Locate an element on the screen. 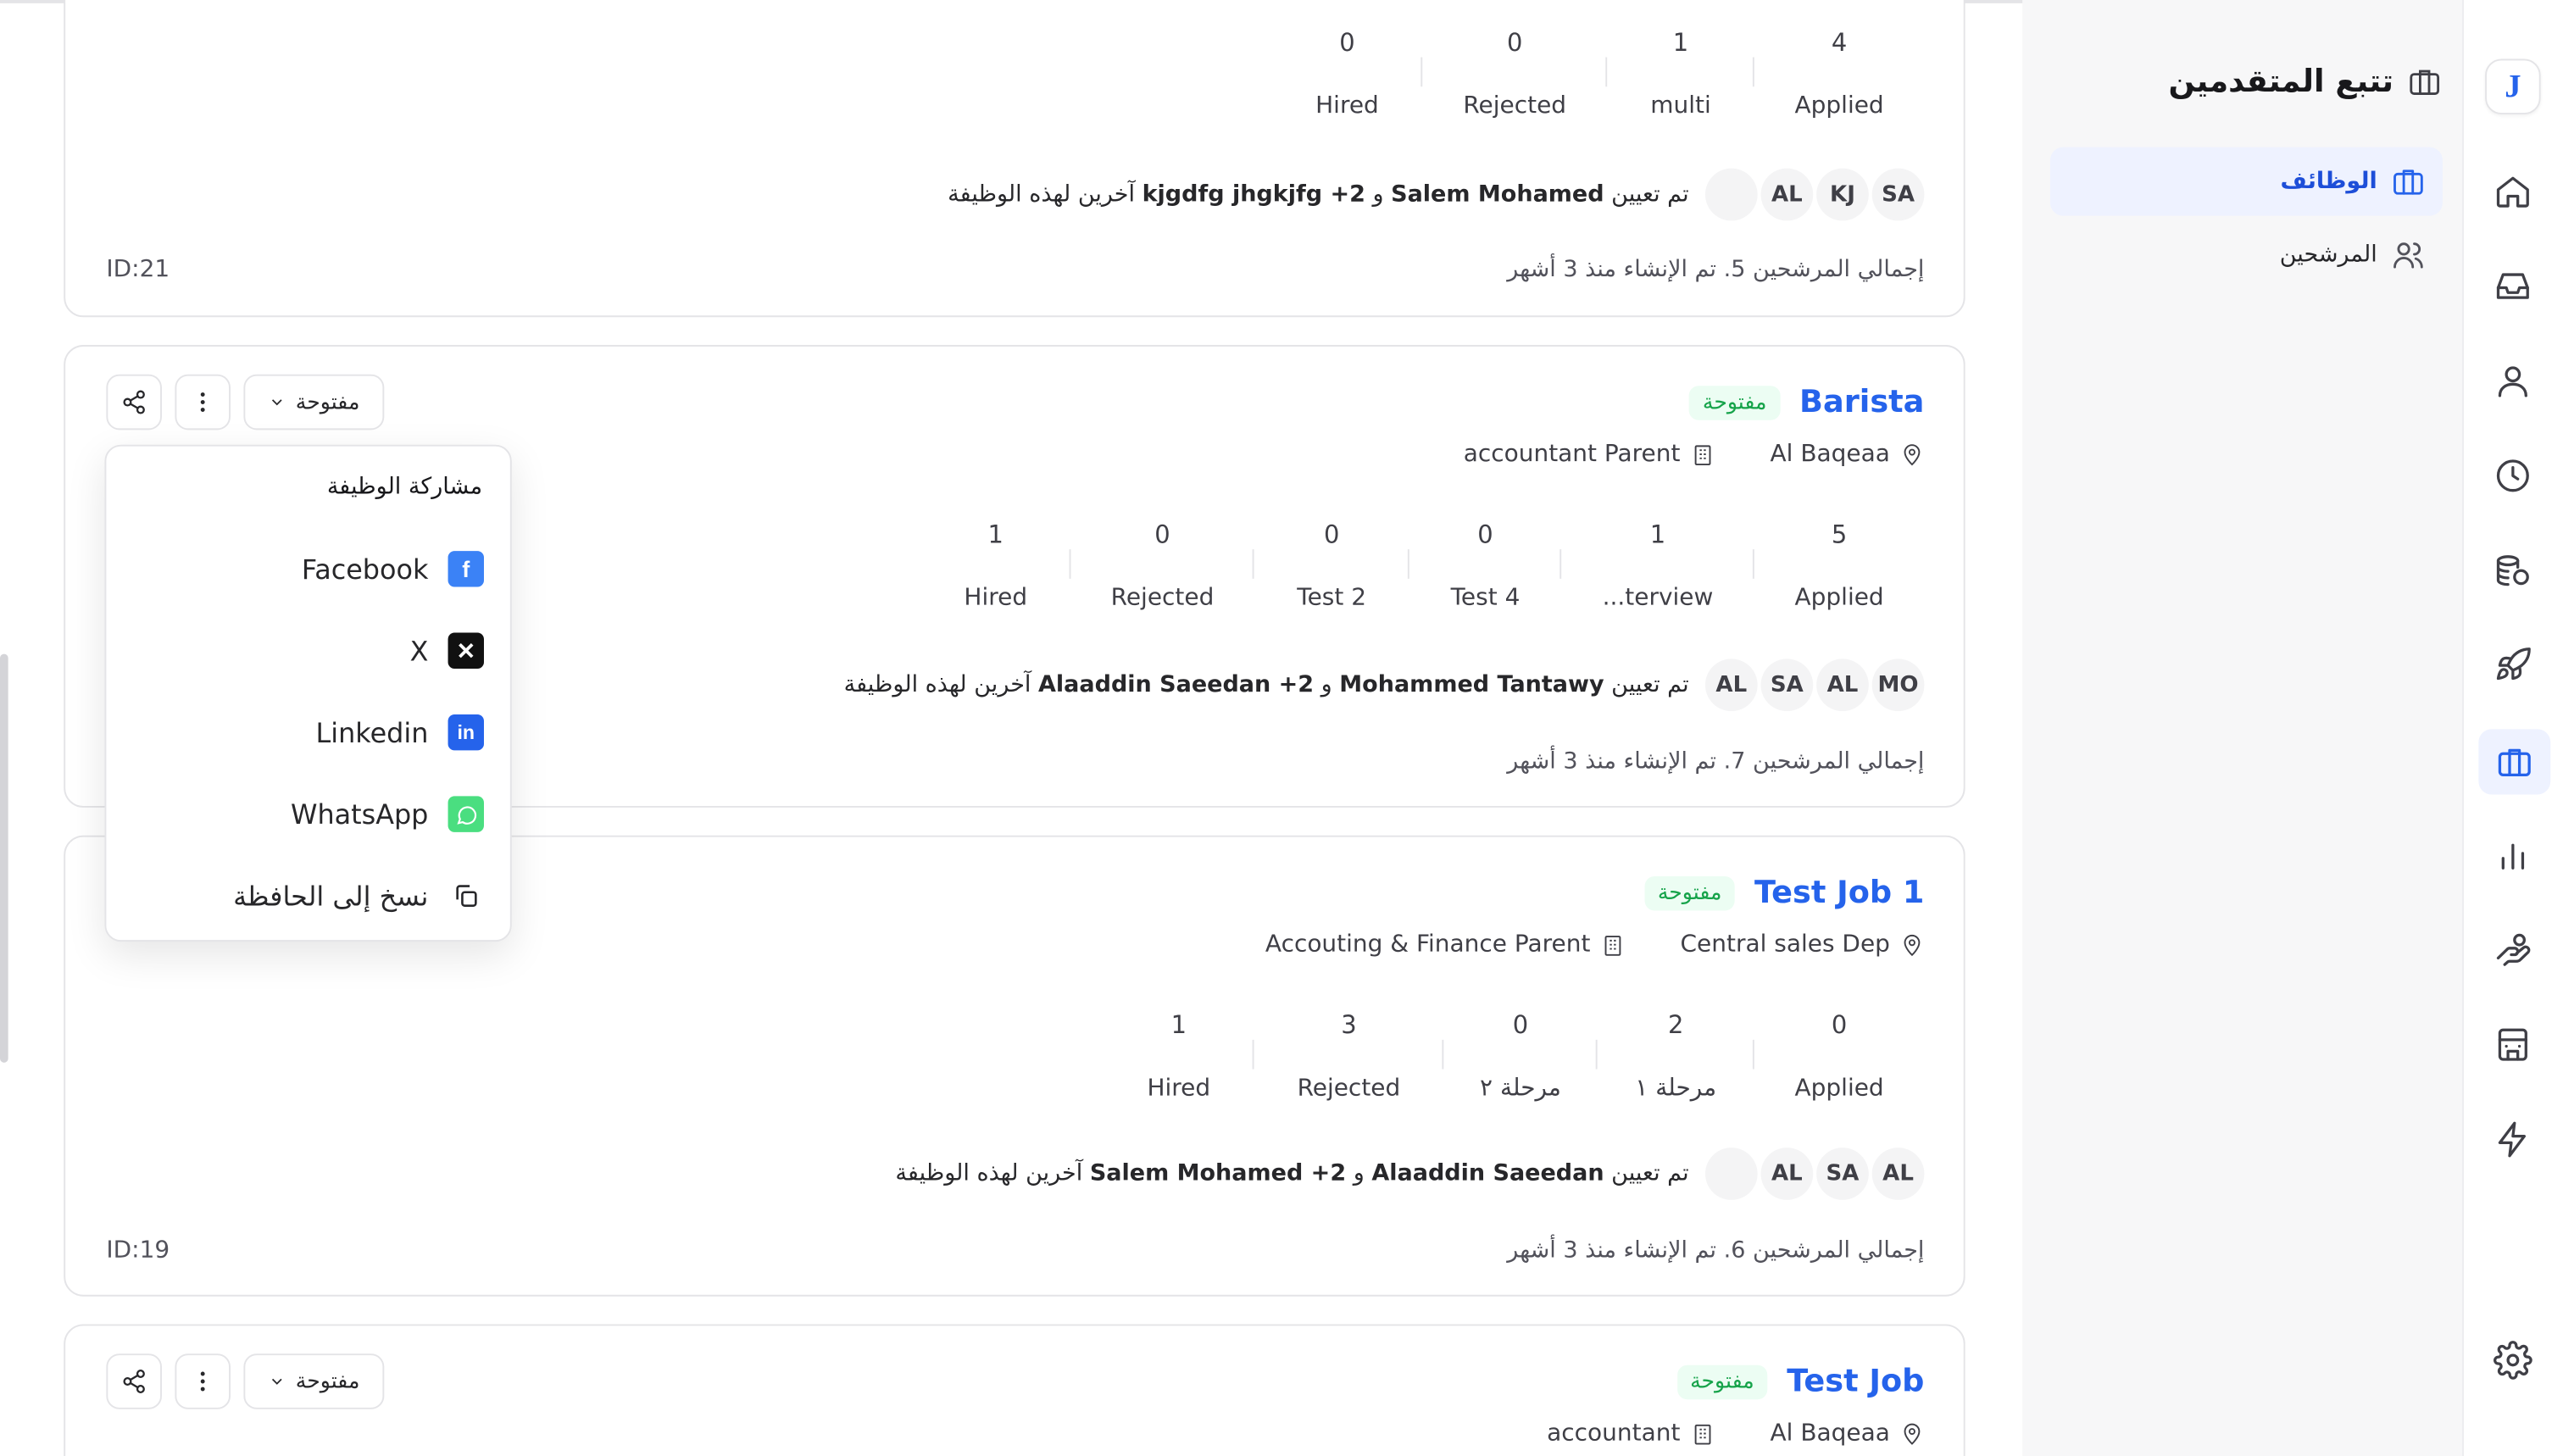 This screenshot has width=2563, height=1456. inbox-icon is located at coordinates (2512, 286).